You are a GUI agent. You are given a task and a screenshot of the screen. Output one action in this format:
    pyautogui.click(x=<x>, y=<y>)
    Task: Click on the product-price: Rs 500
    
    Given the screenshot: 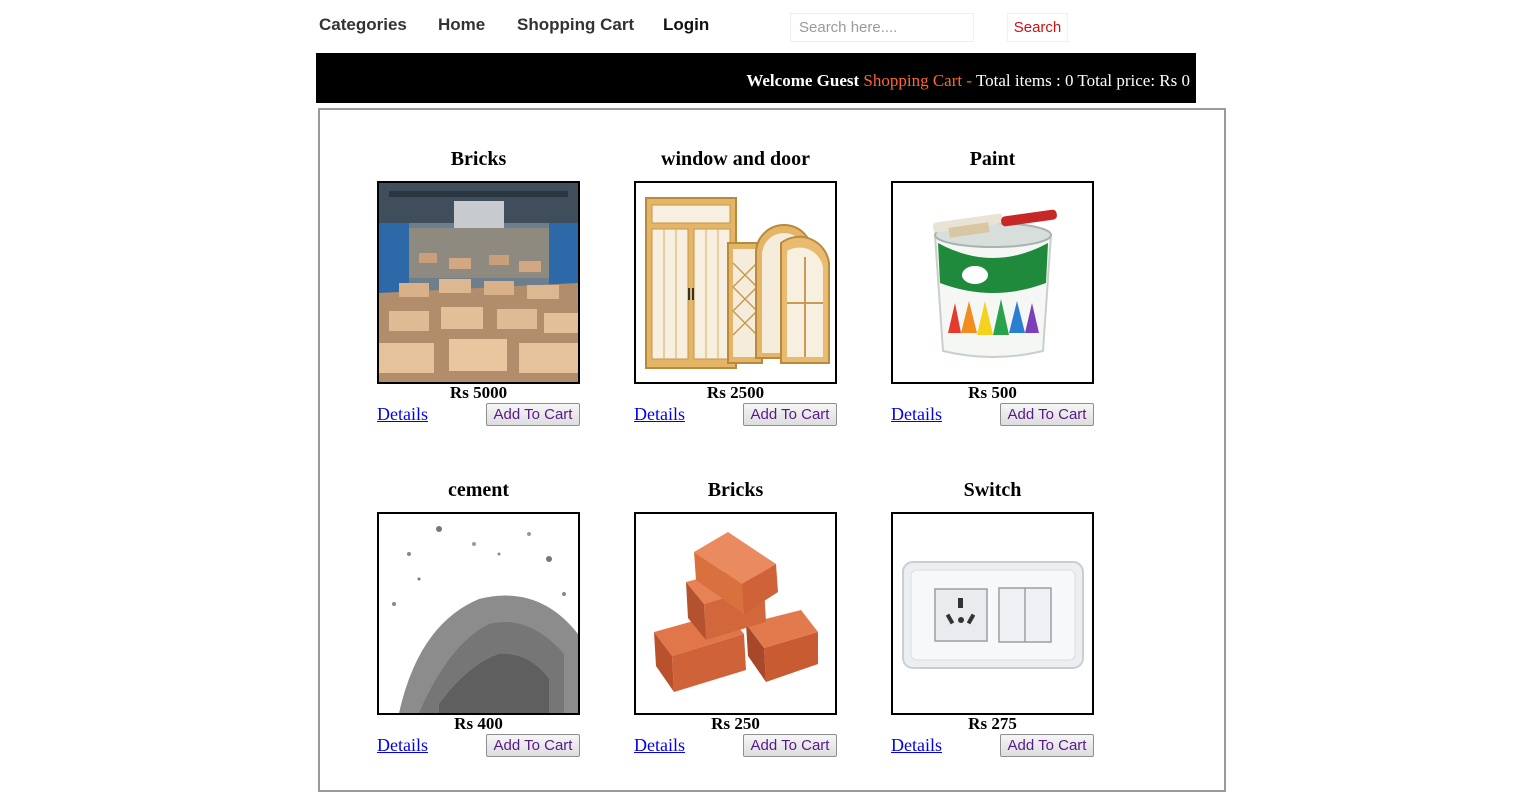 What is the action you would take?
    pyautogui.click(x=992, y=392)
    